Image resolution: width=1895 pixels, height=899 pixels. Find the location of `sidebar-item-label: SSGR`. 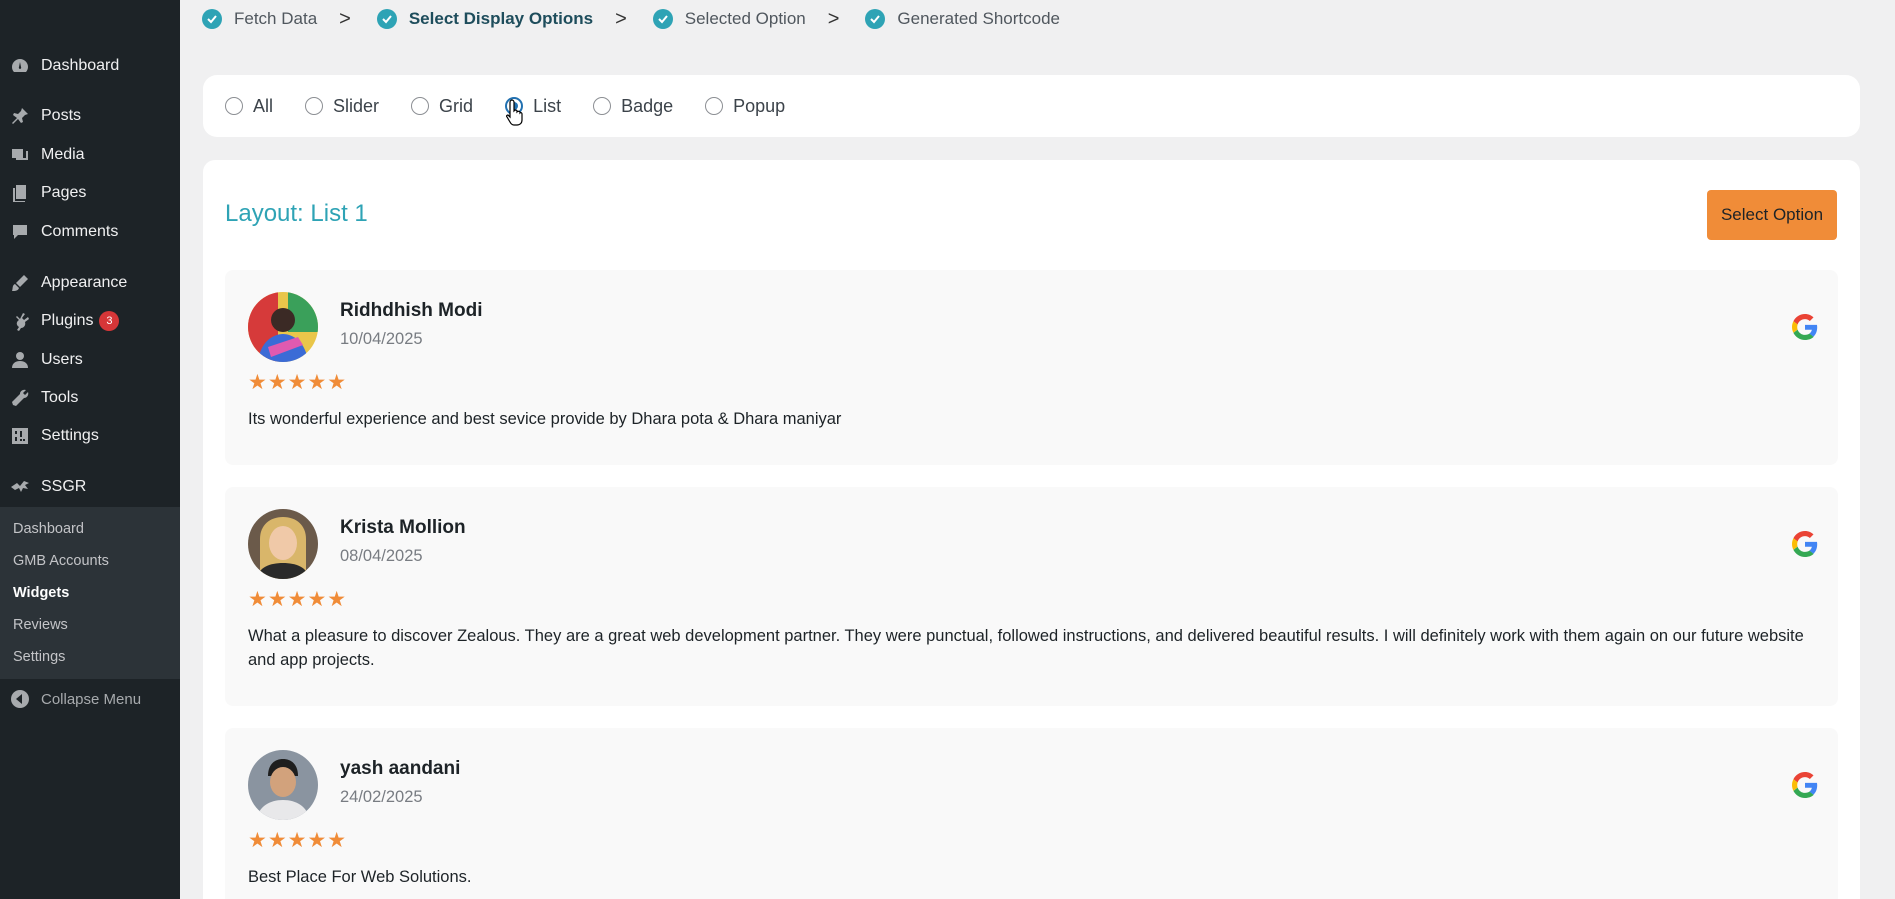

sidebar-item-label: SSGR is located at coordinates (64, 486).